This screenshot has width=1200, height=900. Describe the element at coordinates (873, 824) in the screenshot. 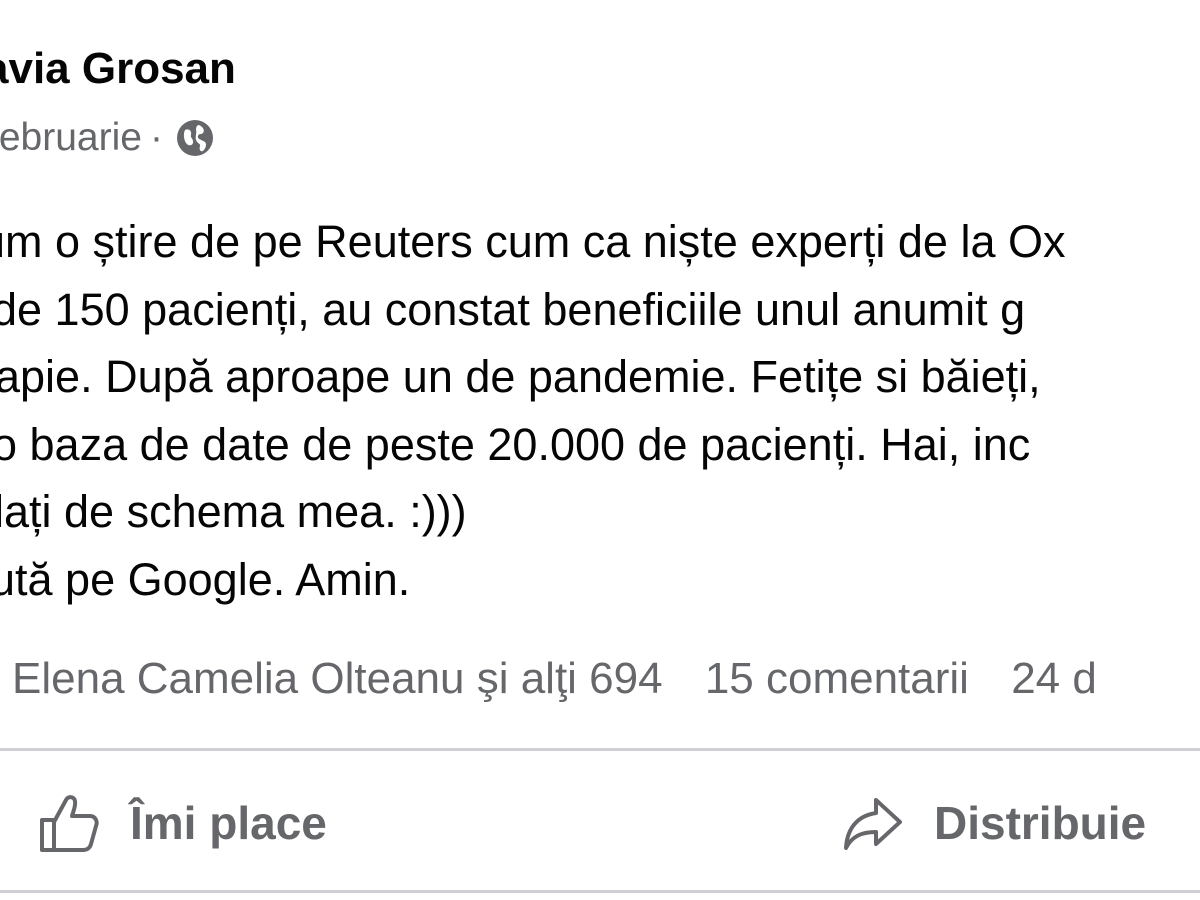

I see `share-arrow-icon` at that location.